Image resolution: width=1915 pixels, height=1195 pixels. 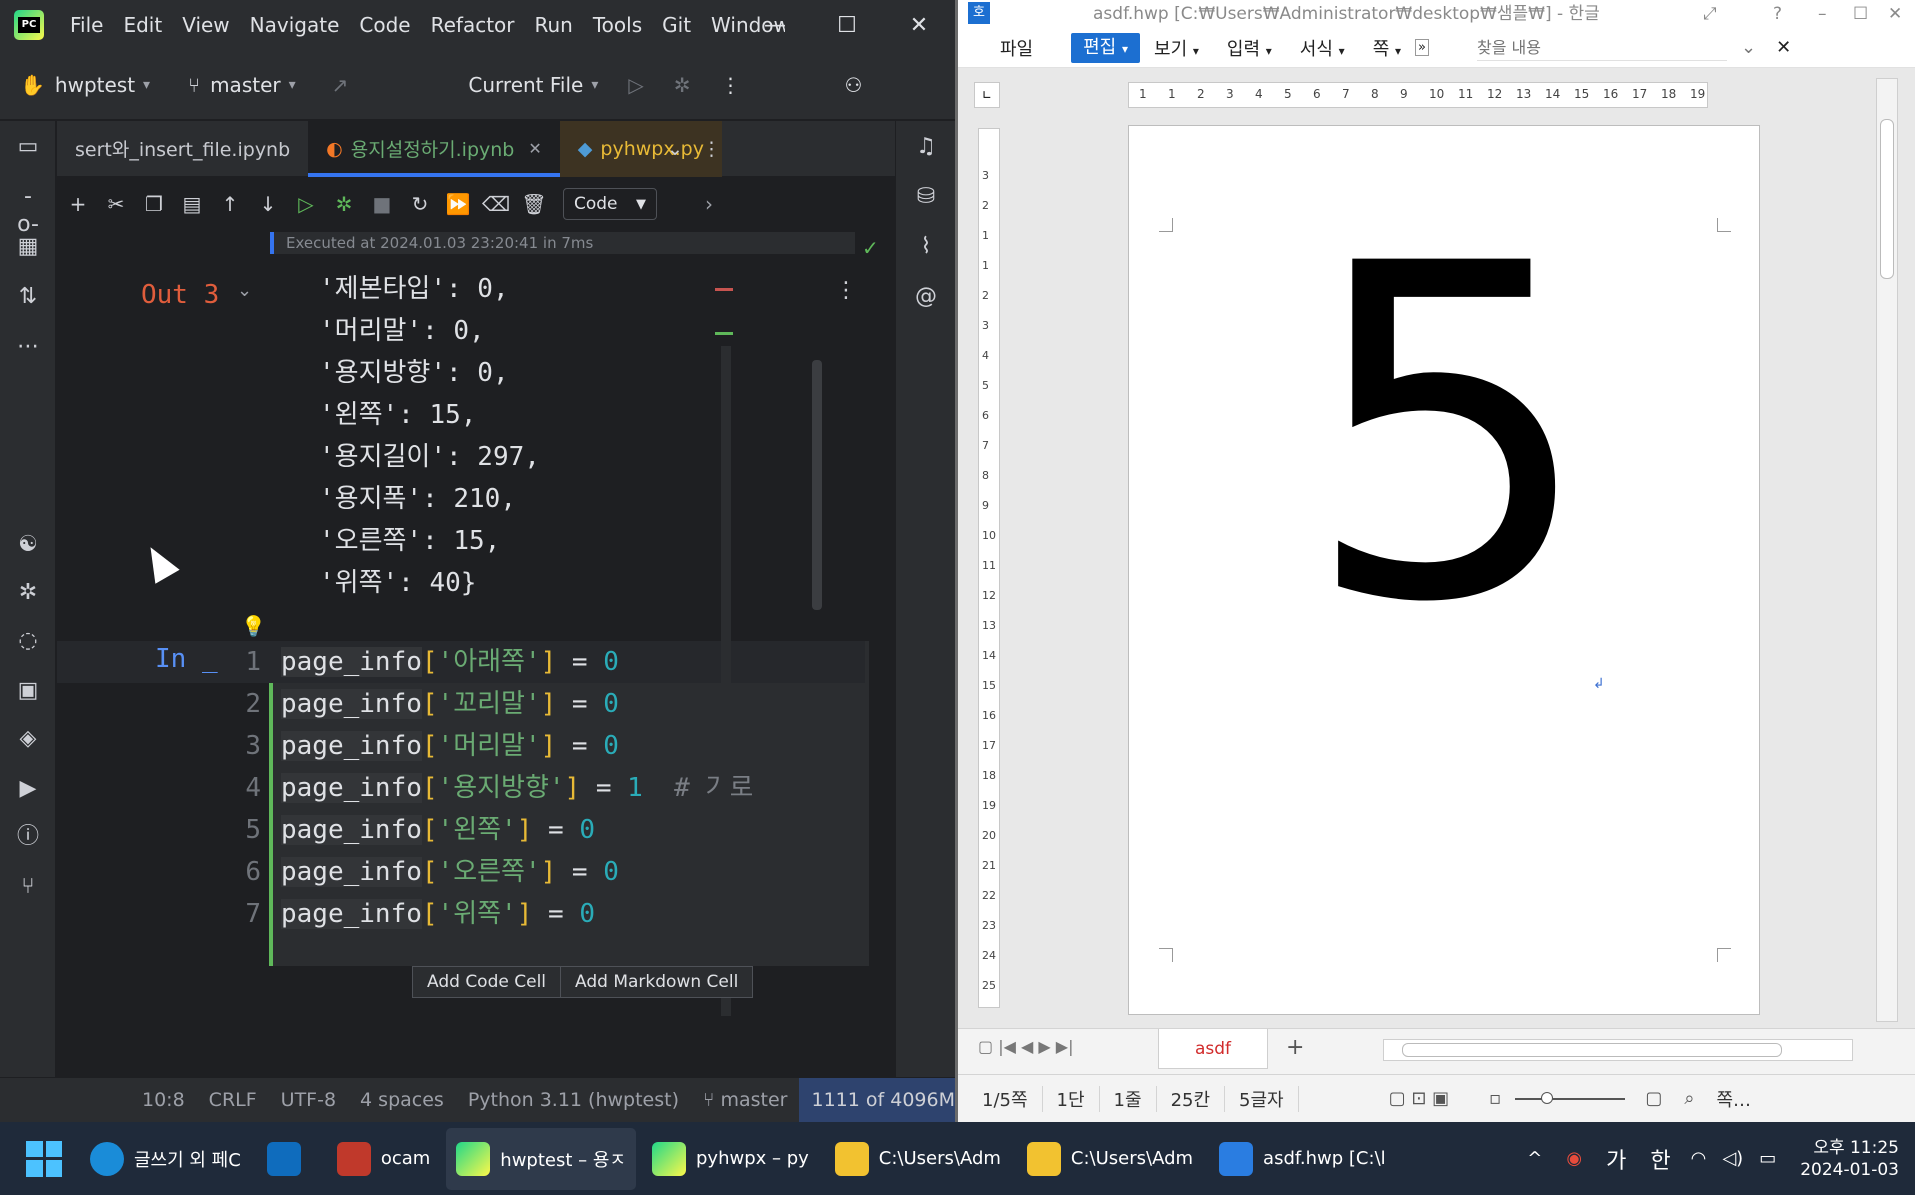 I want to click on run-config-selector: Current File ▾, so click(x=533, y=85).